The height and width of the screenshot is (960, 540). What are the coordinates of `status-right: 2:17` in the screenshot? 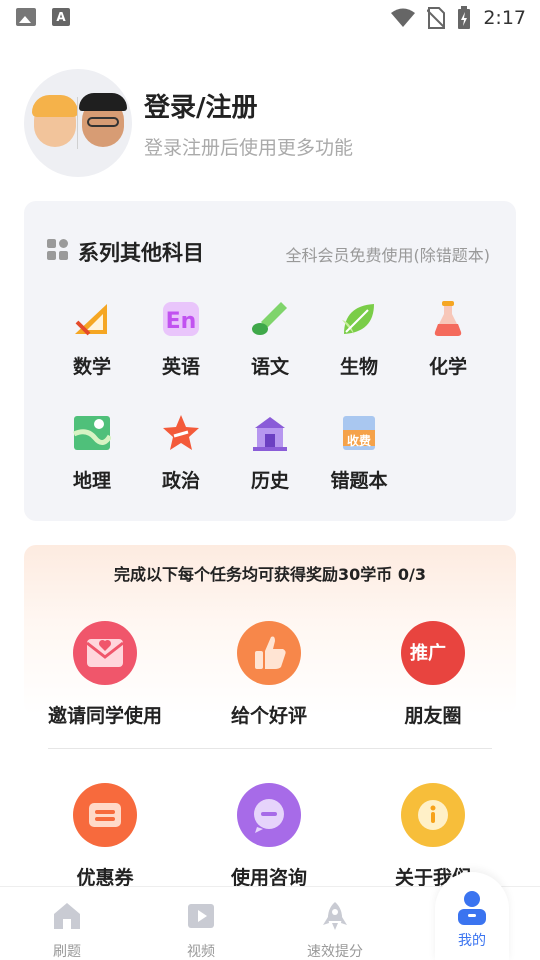 It's located at (458, 18).